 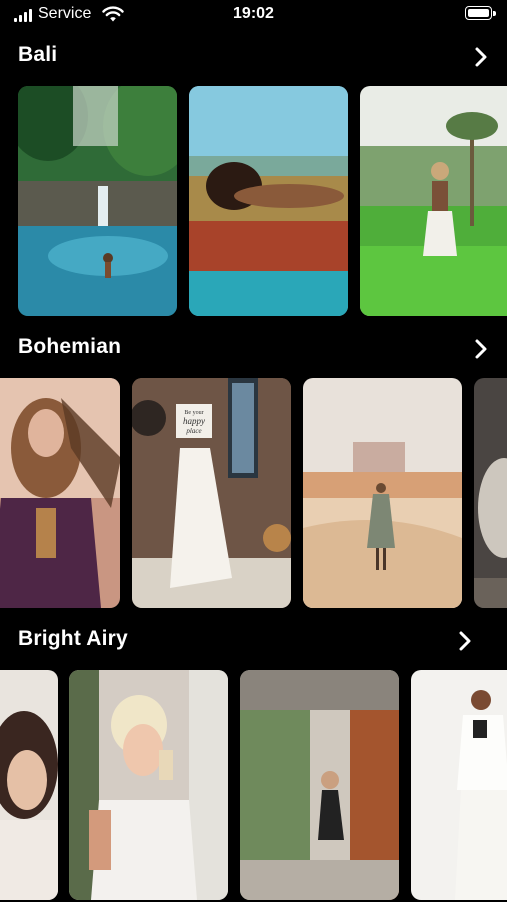 What do you see at coordinates (73, 639) in the screenshot?
I see `section-title: Bright Airy` at bounding box center [73, 639].